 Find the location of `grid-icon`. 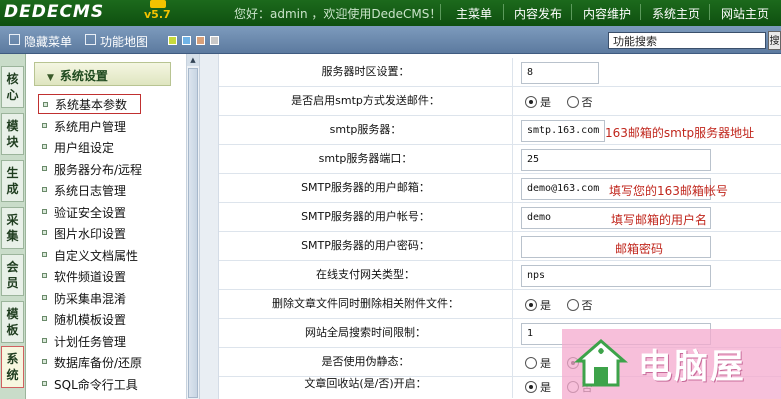

grid-icon is located at coordinates (90, 39).